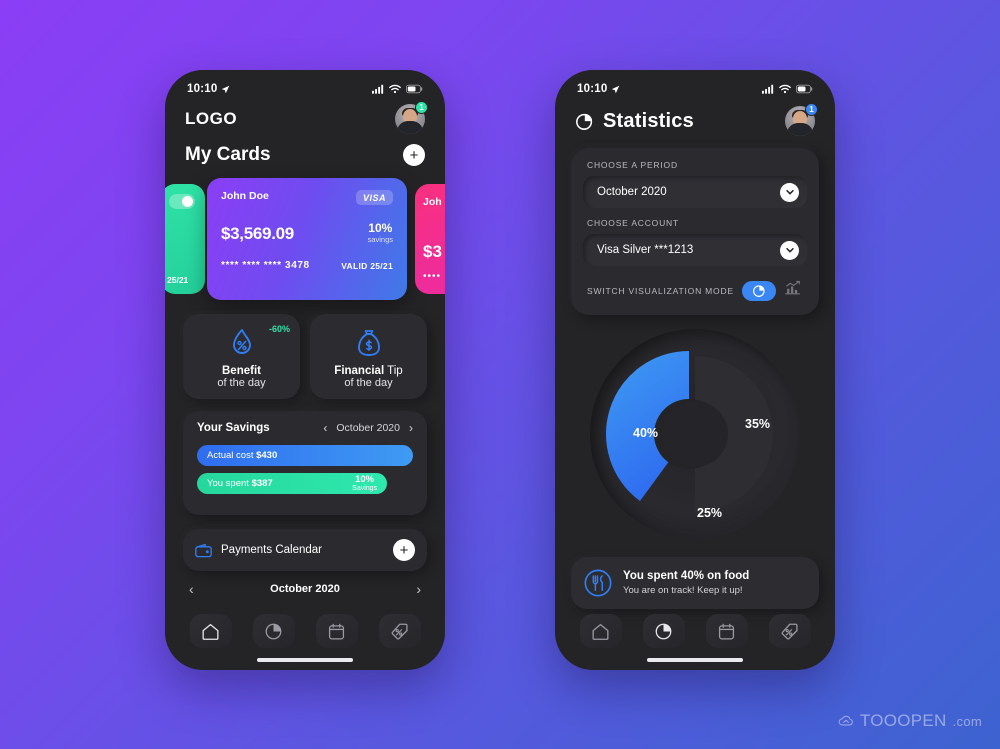 This screenshot has width=1000, height=749. What do you see at coordinates (305, 150) in the screenshot?
I see `my-cards-header: My Cards +` at bounding box center [305, 150].